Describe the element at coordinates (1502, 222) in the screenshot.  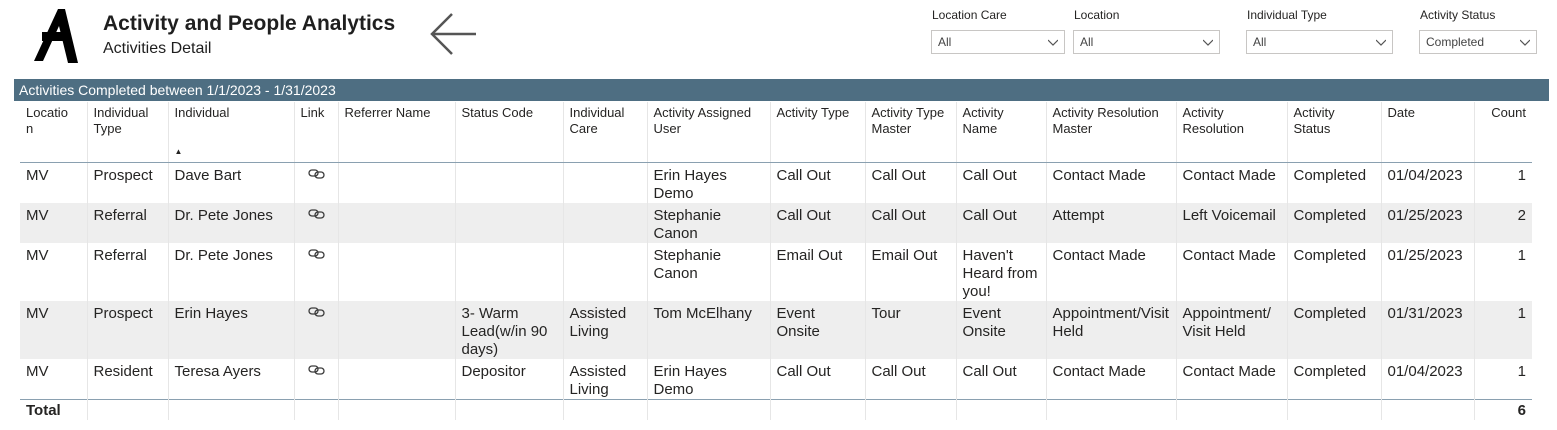
I see `cell-count: 2` at that location.